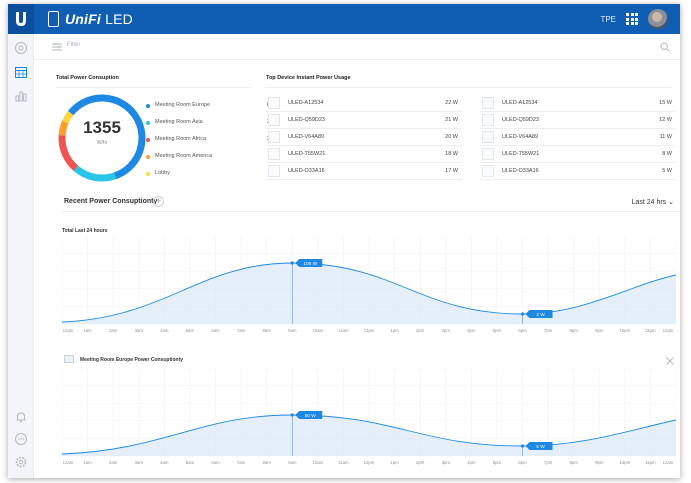 Image resolution: width=691 pixels, height=483 pixels. I want to click on chat-icon, so click(21, 439).